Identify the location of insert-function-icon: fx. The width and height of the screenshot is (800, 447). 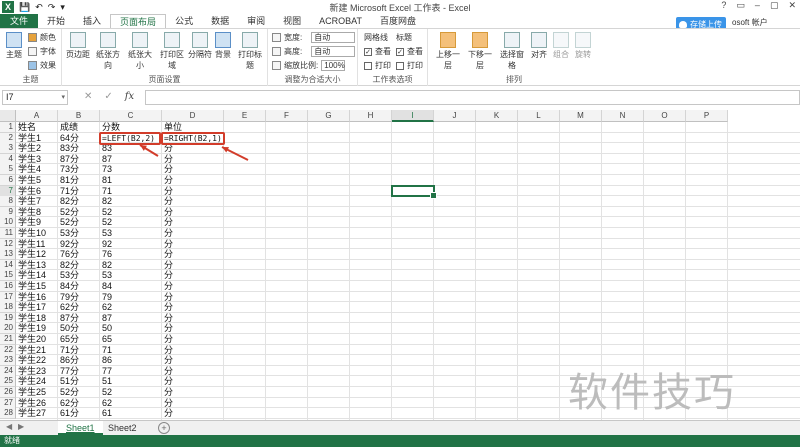
(129, 96).